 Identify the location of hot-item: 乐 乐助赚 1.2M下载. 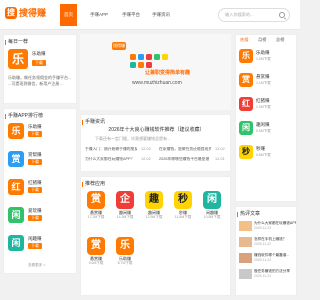
(267, 57).